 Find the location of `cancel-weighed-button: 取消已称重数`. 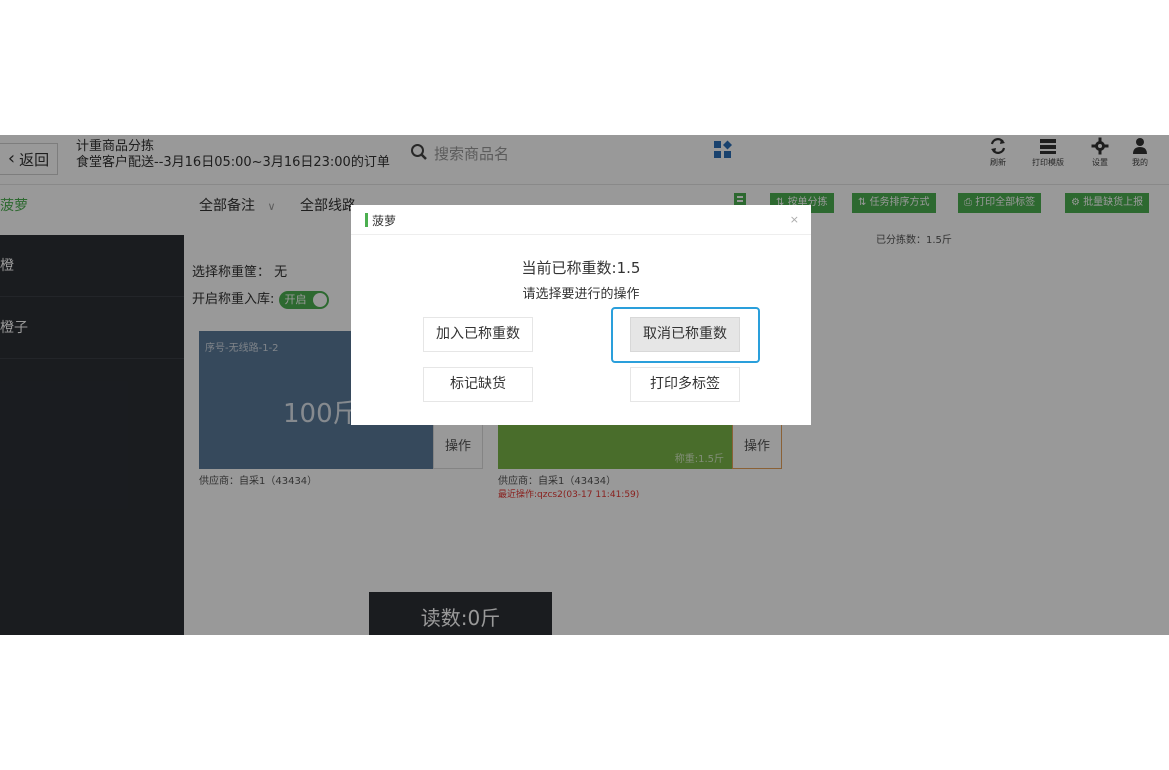

cancel-weighed-button: 取消已称重数 is located at coordinates (685, 334).